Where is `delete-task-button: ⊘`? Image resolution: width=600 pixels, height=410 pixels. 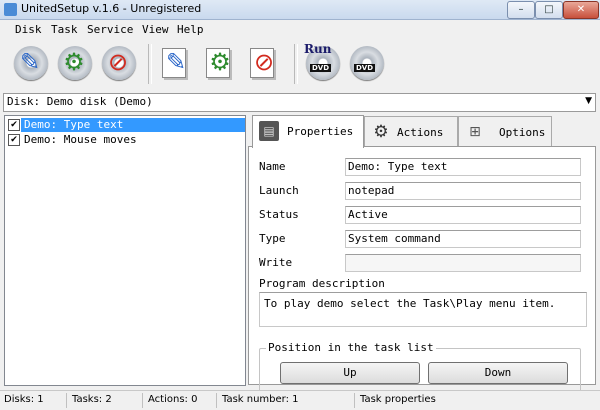
delete-task-button: ⊘ is located at coordinates (264, 64).